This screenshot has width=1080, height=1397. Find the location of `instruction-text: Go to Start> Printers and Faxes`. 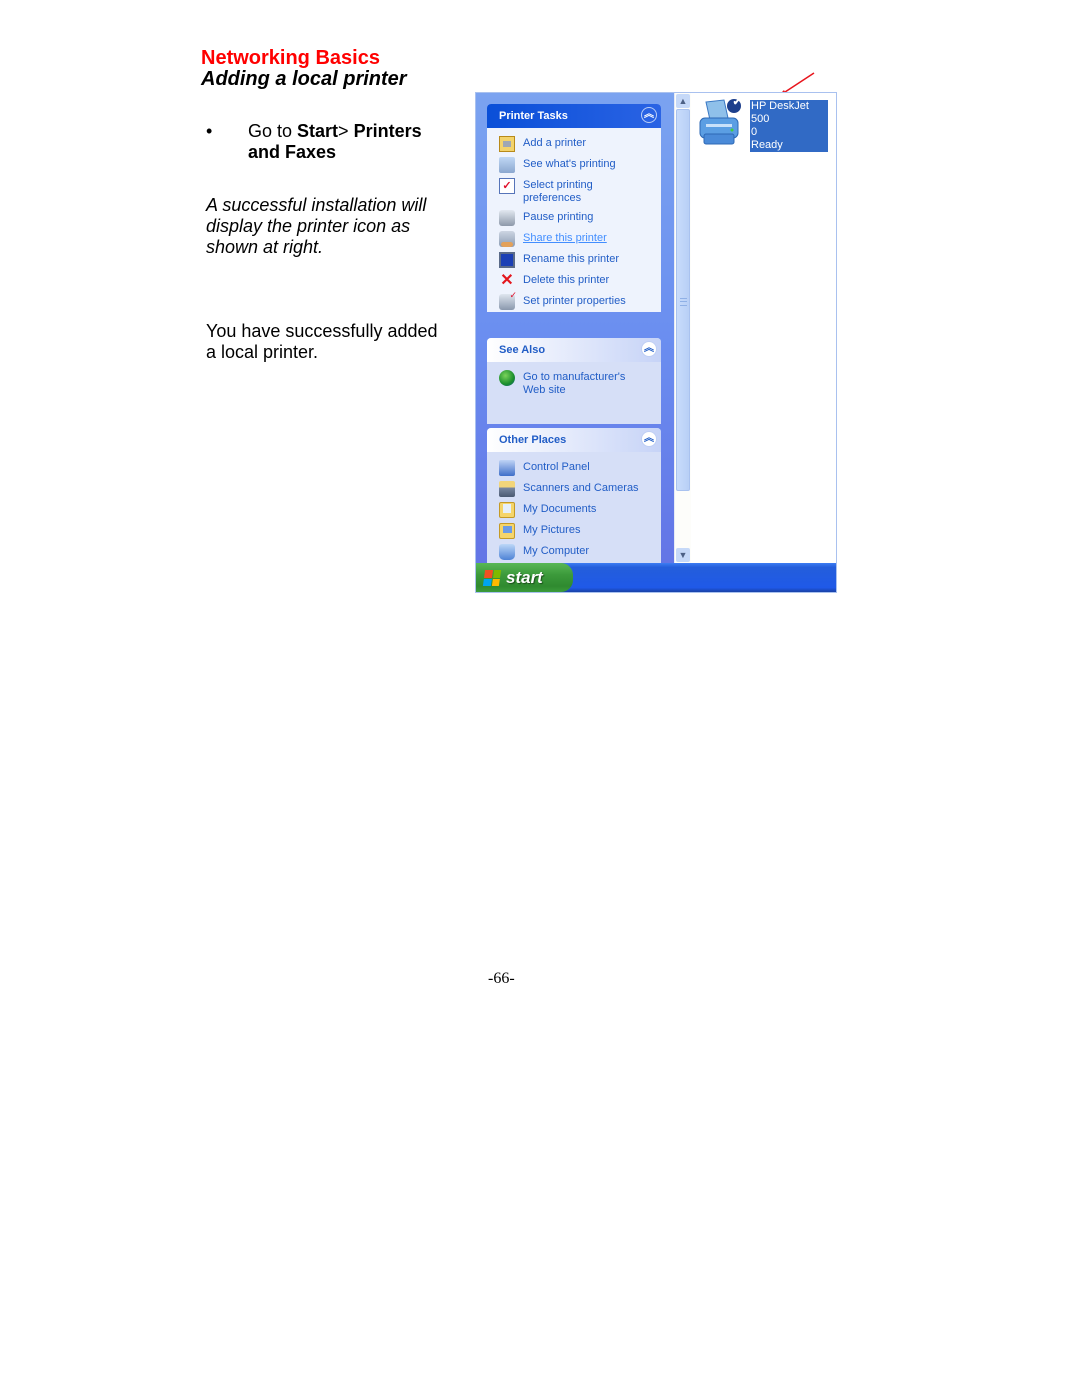

instruction-text: Go to Start> Printers and Faxes is located at coordinates (348, 142).